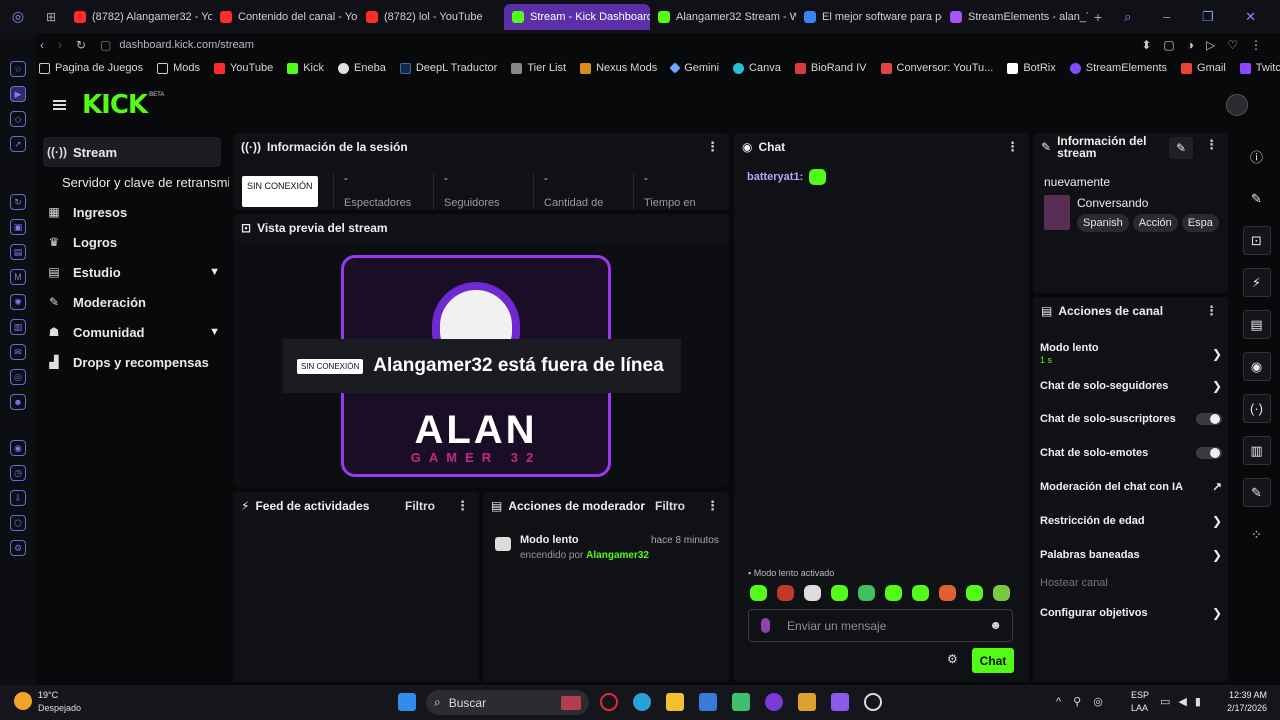 This screenshot has width=1280, height=720. What do you see at coordinates (51, 17) in the screenshot?
I see `tab-grid-icon: ⊞` at bounding box center [51, 17].